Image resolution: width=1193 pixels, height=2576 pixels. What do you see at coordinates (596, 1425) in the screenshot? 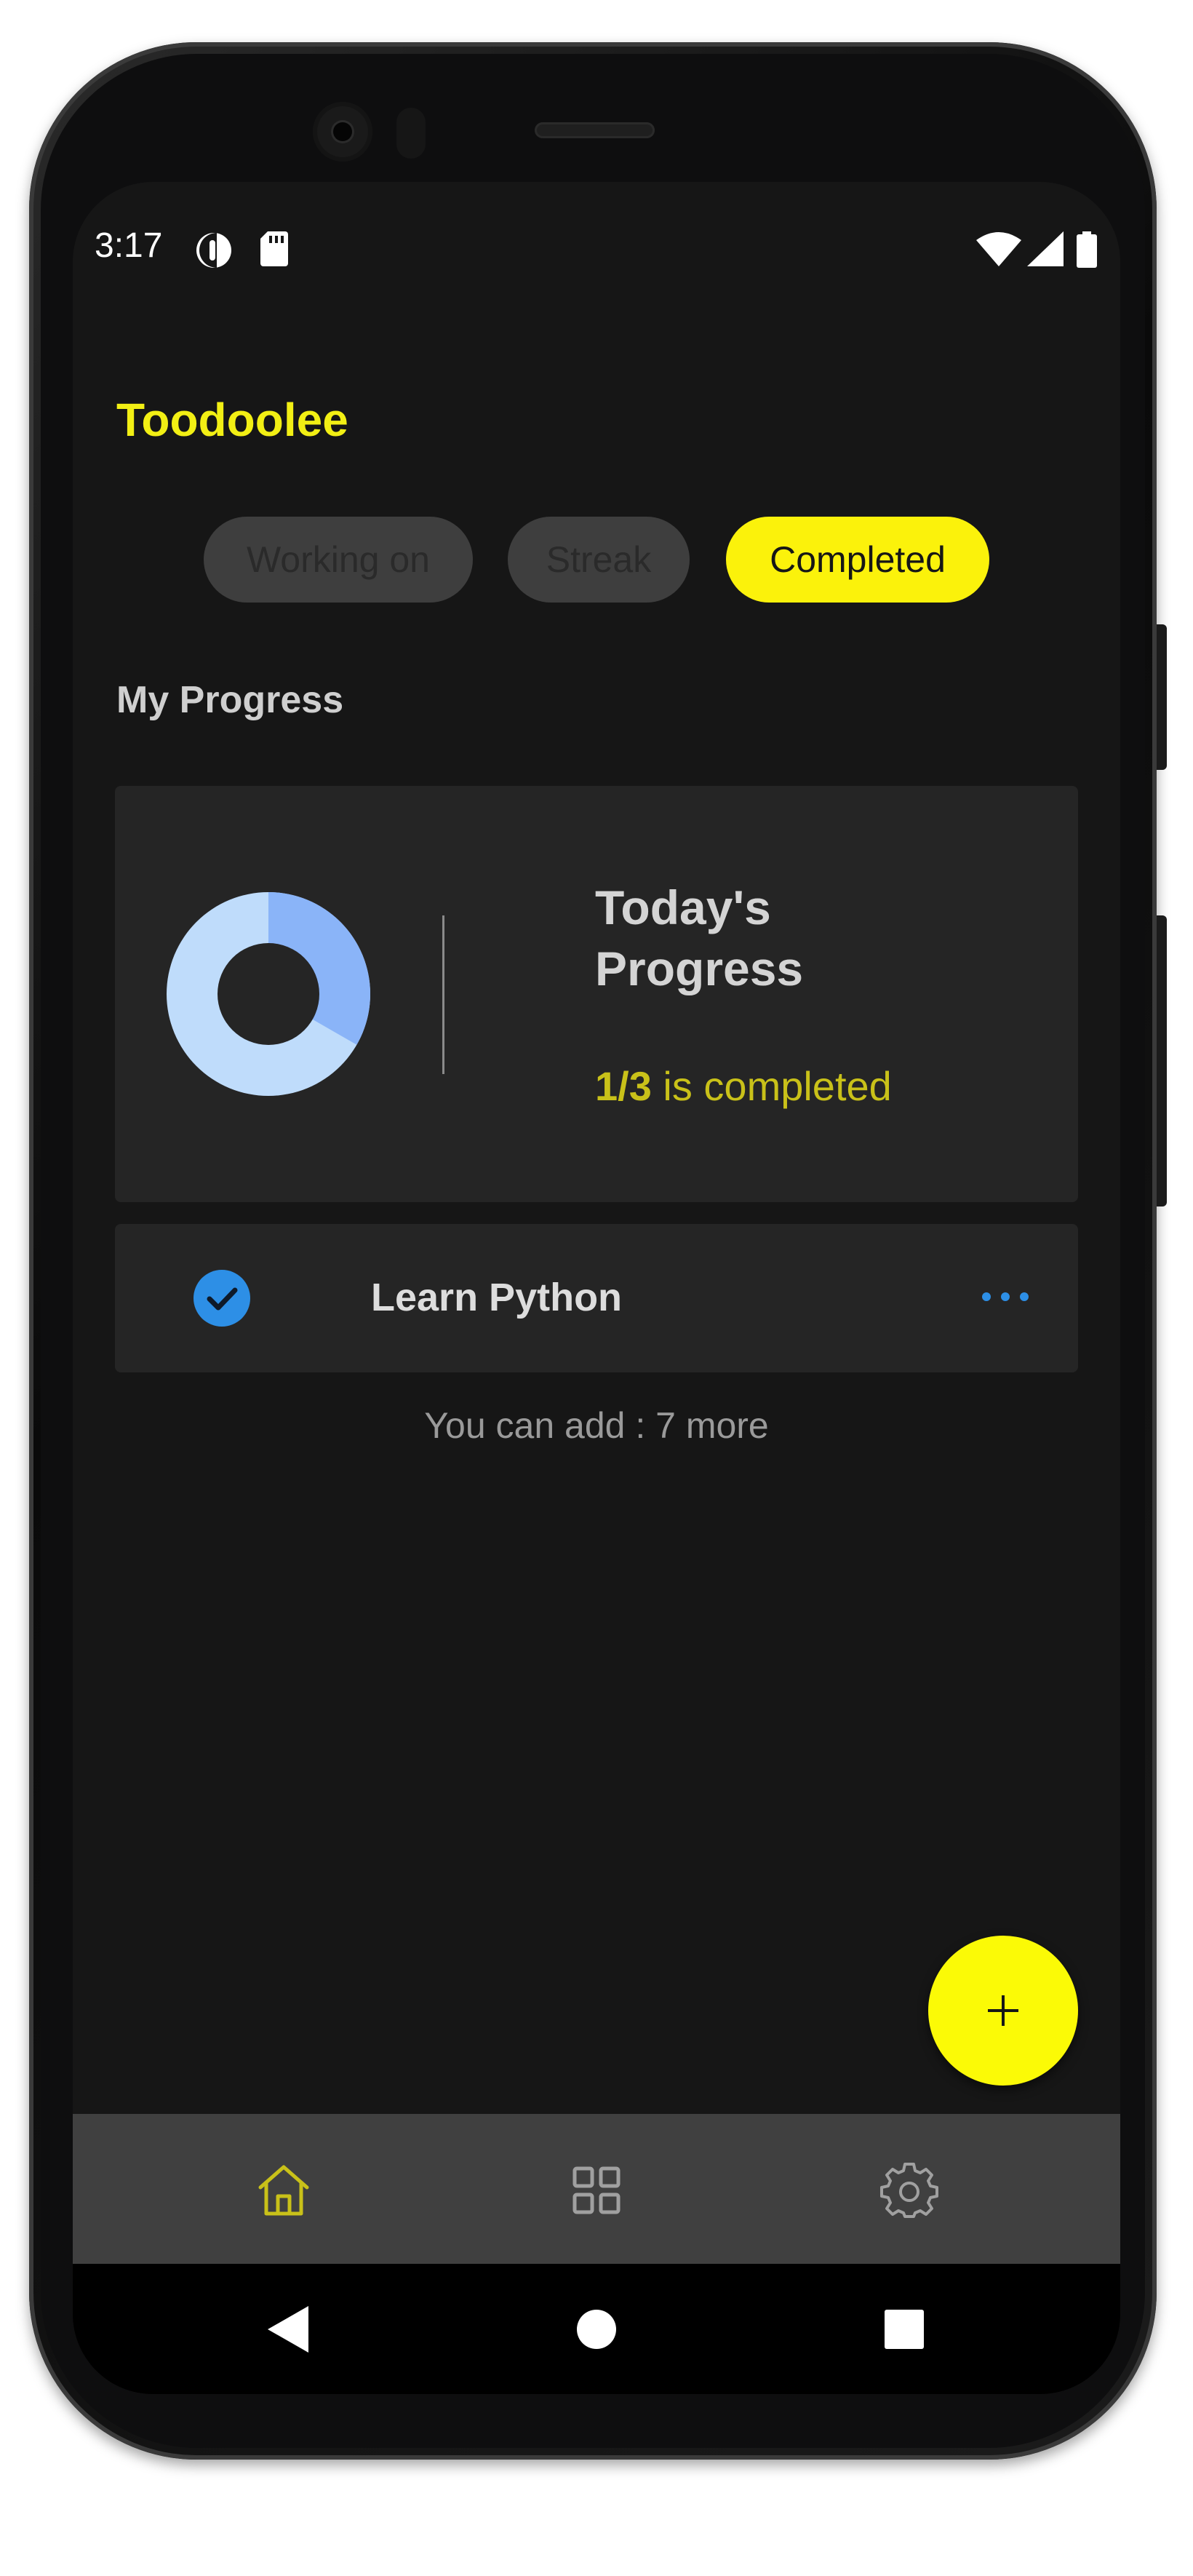
I see `add-hint: You can add : 7 more` at bounding box center [596, 1425].